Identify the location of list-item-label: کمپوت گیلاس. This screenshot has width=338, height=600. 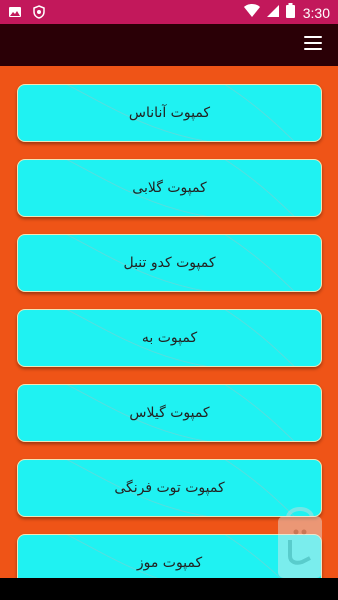
(169, 413).